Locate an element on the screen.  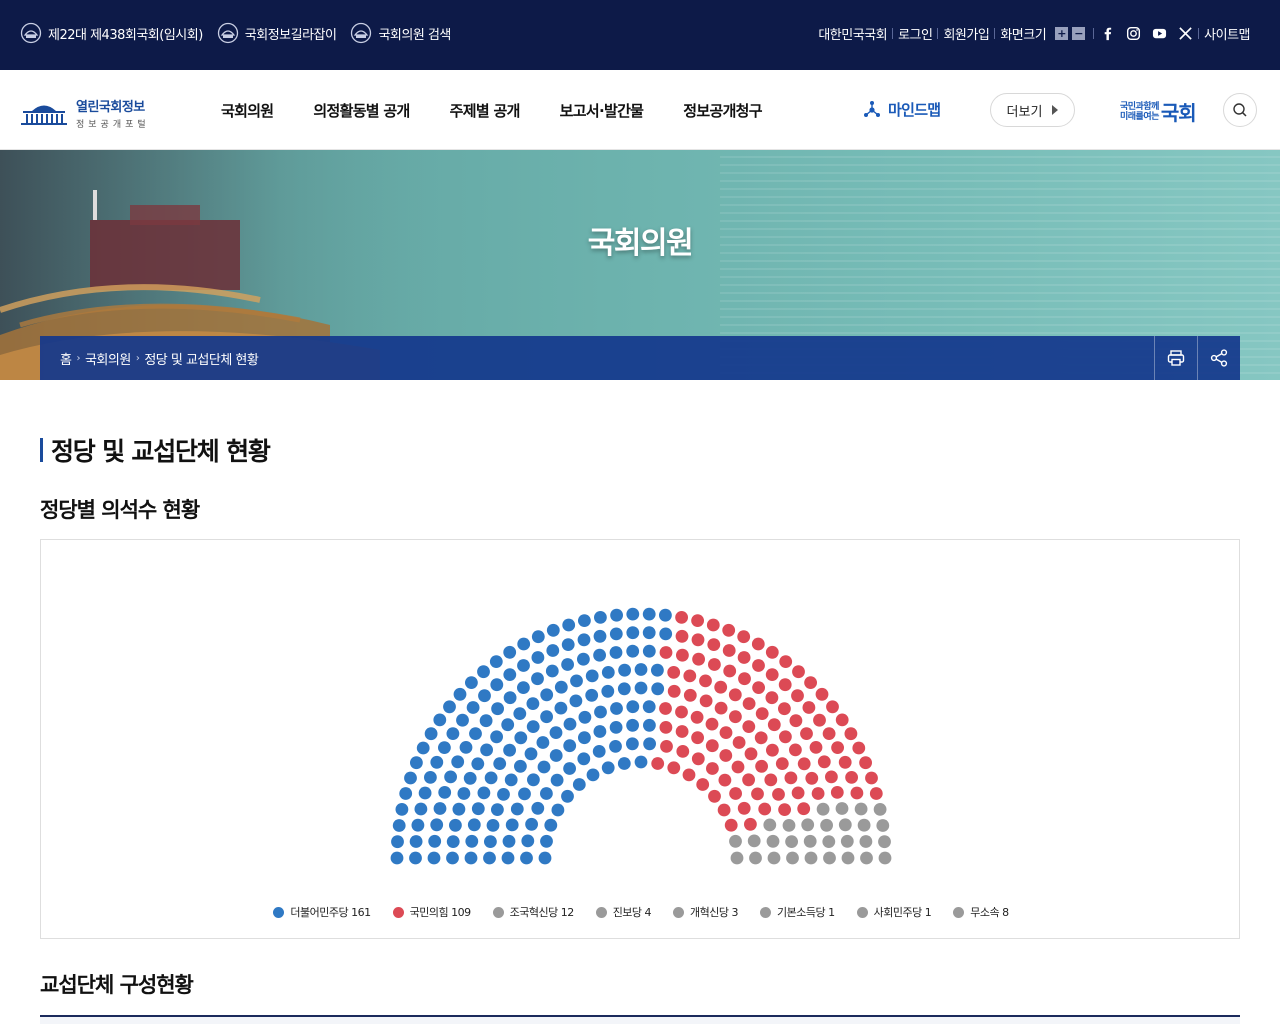
assembly-slogan: 국민과함께 미래를여는 국회 is located at coordinates (1158, 111).